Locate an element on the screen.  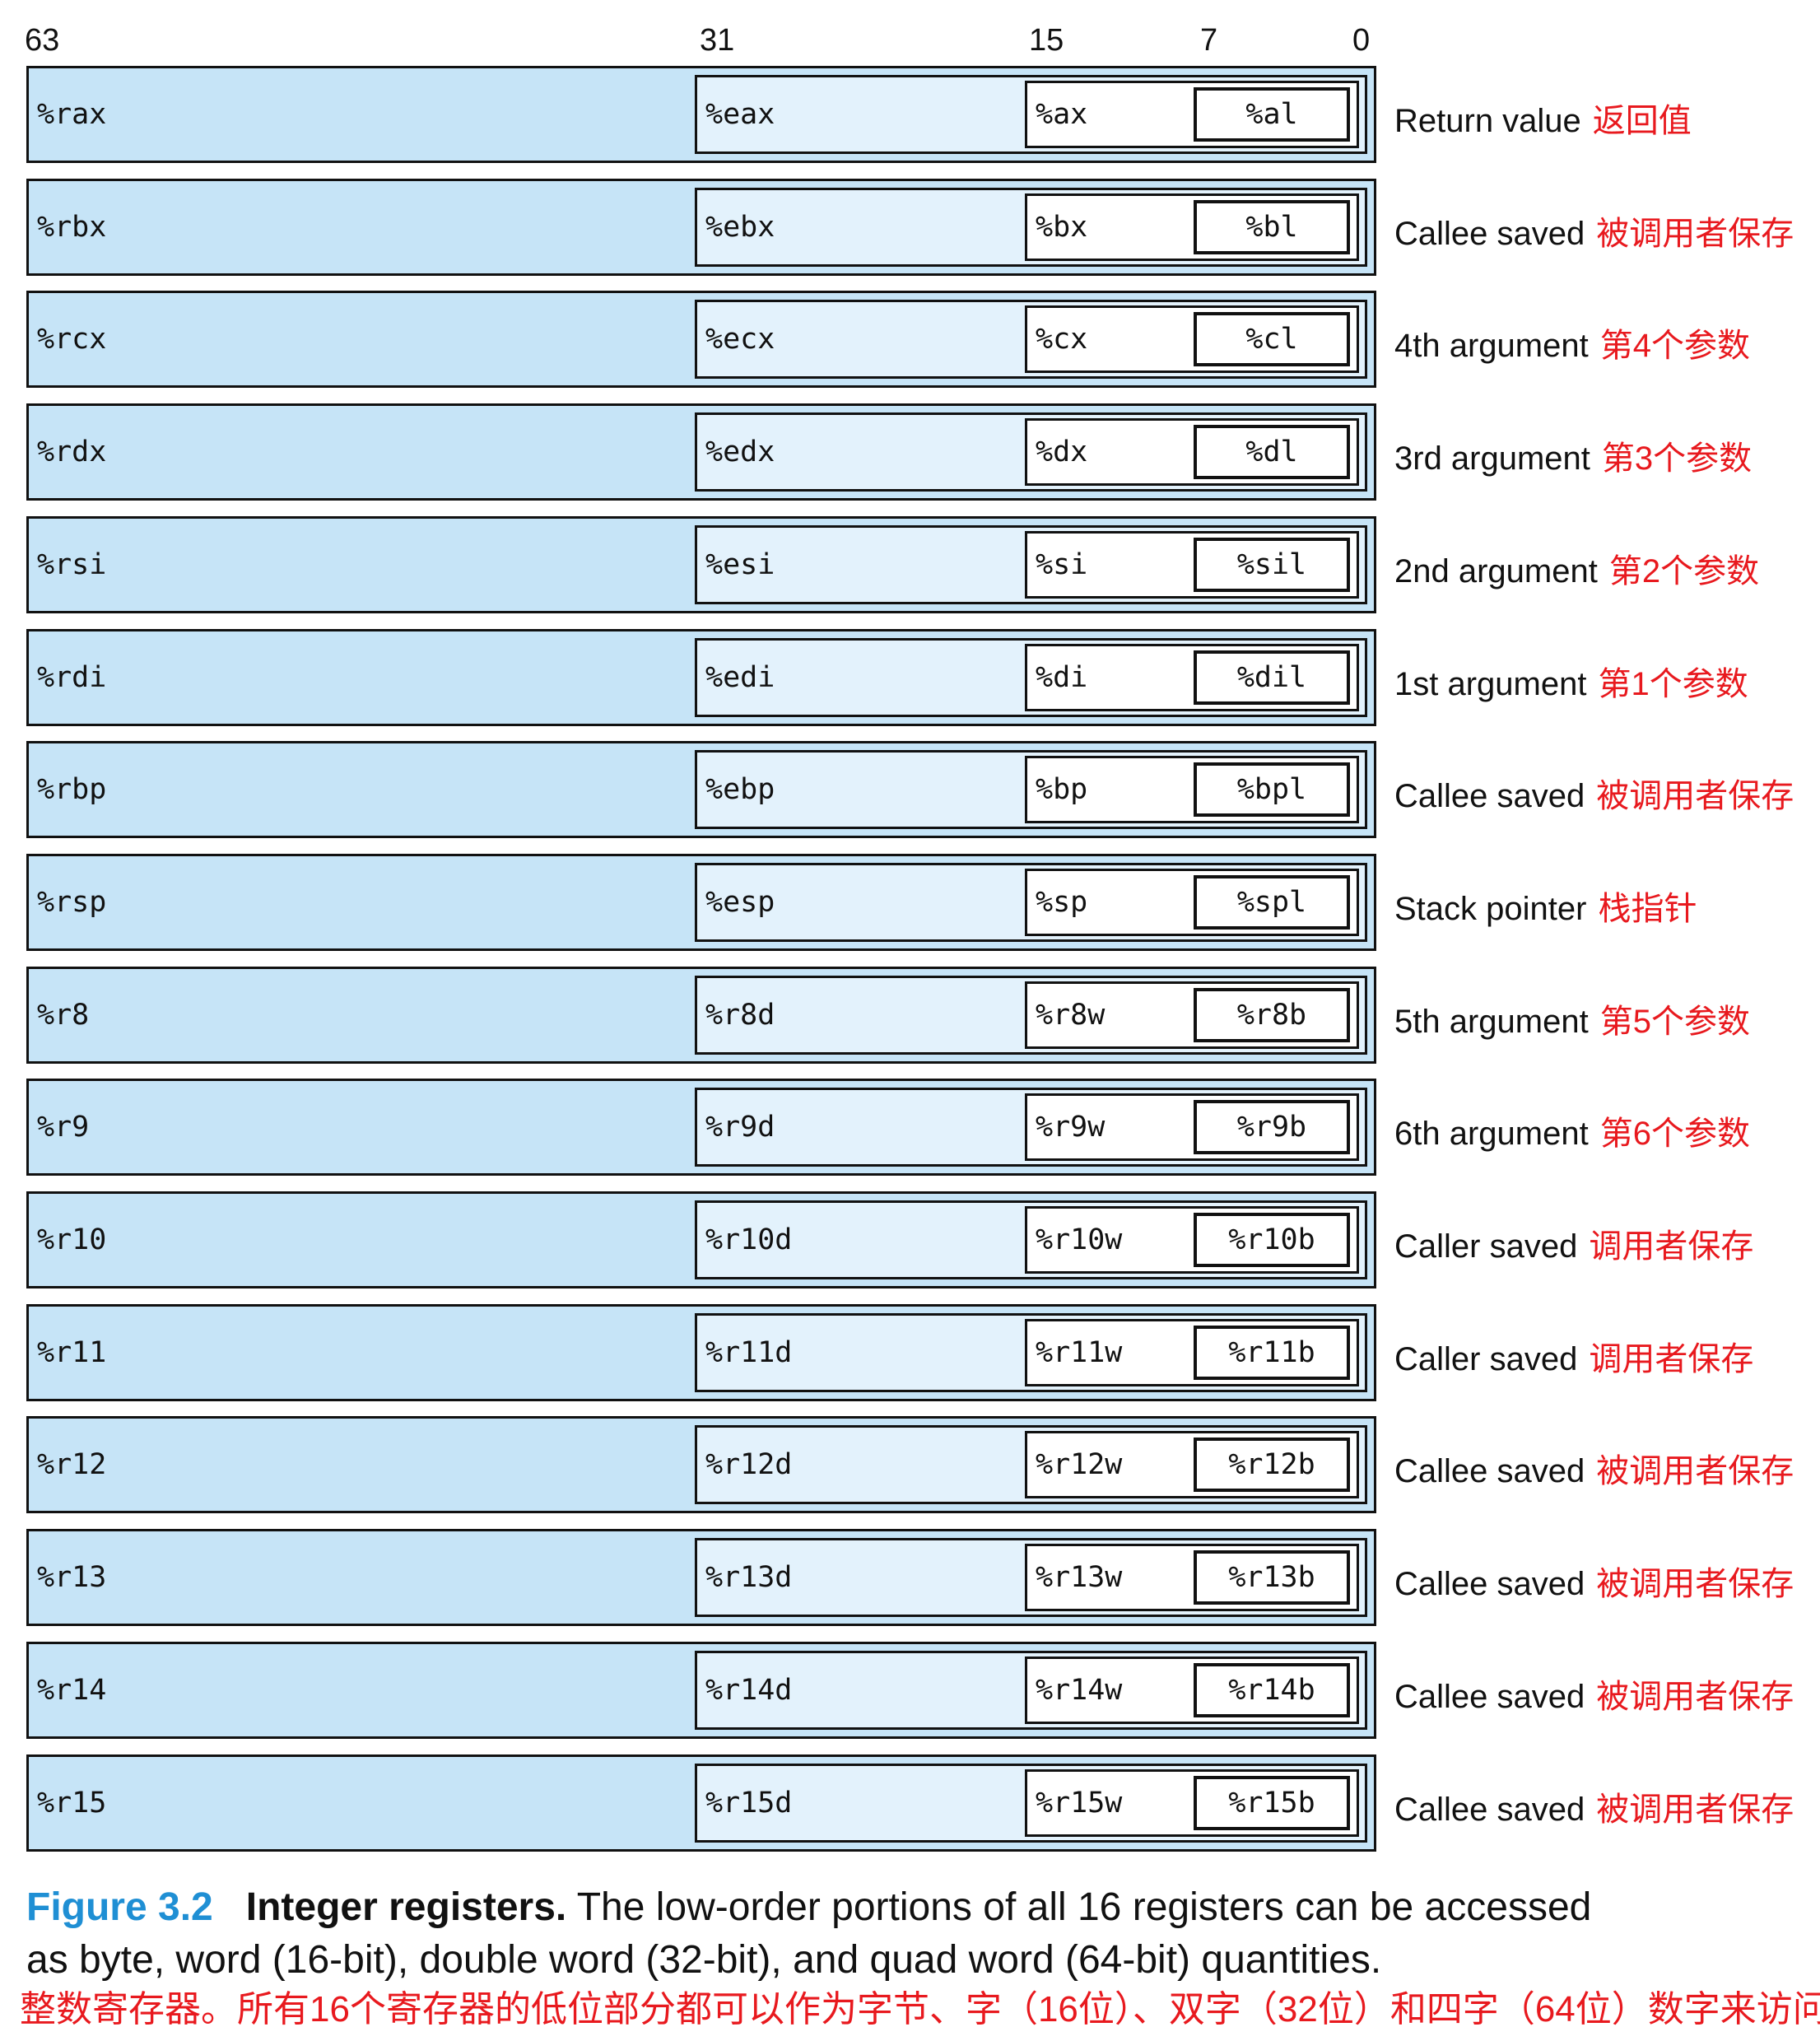
register-64bit-name: %rsp is located at coordinates (72, 902).